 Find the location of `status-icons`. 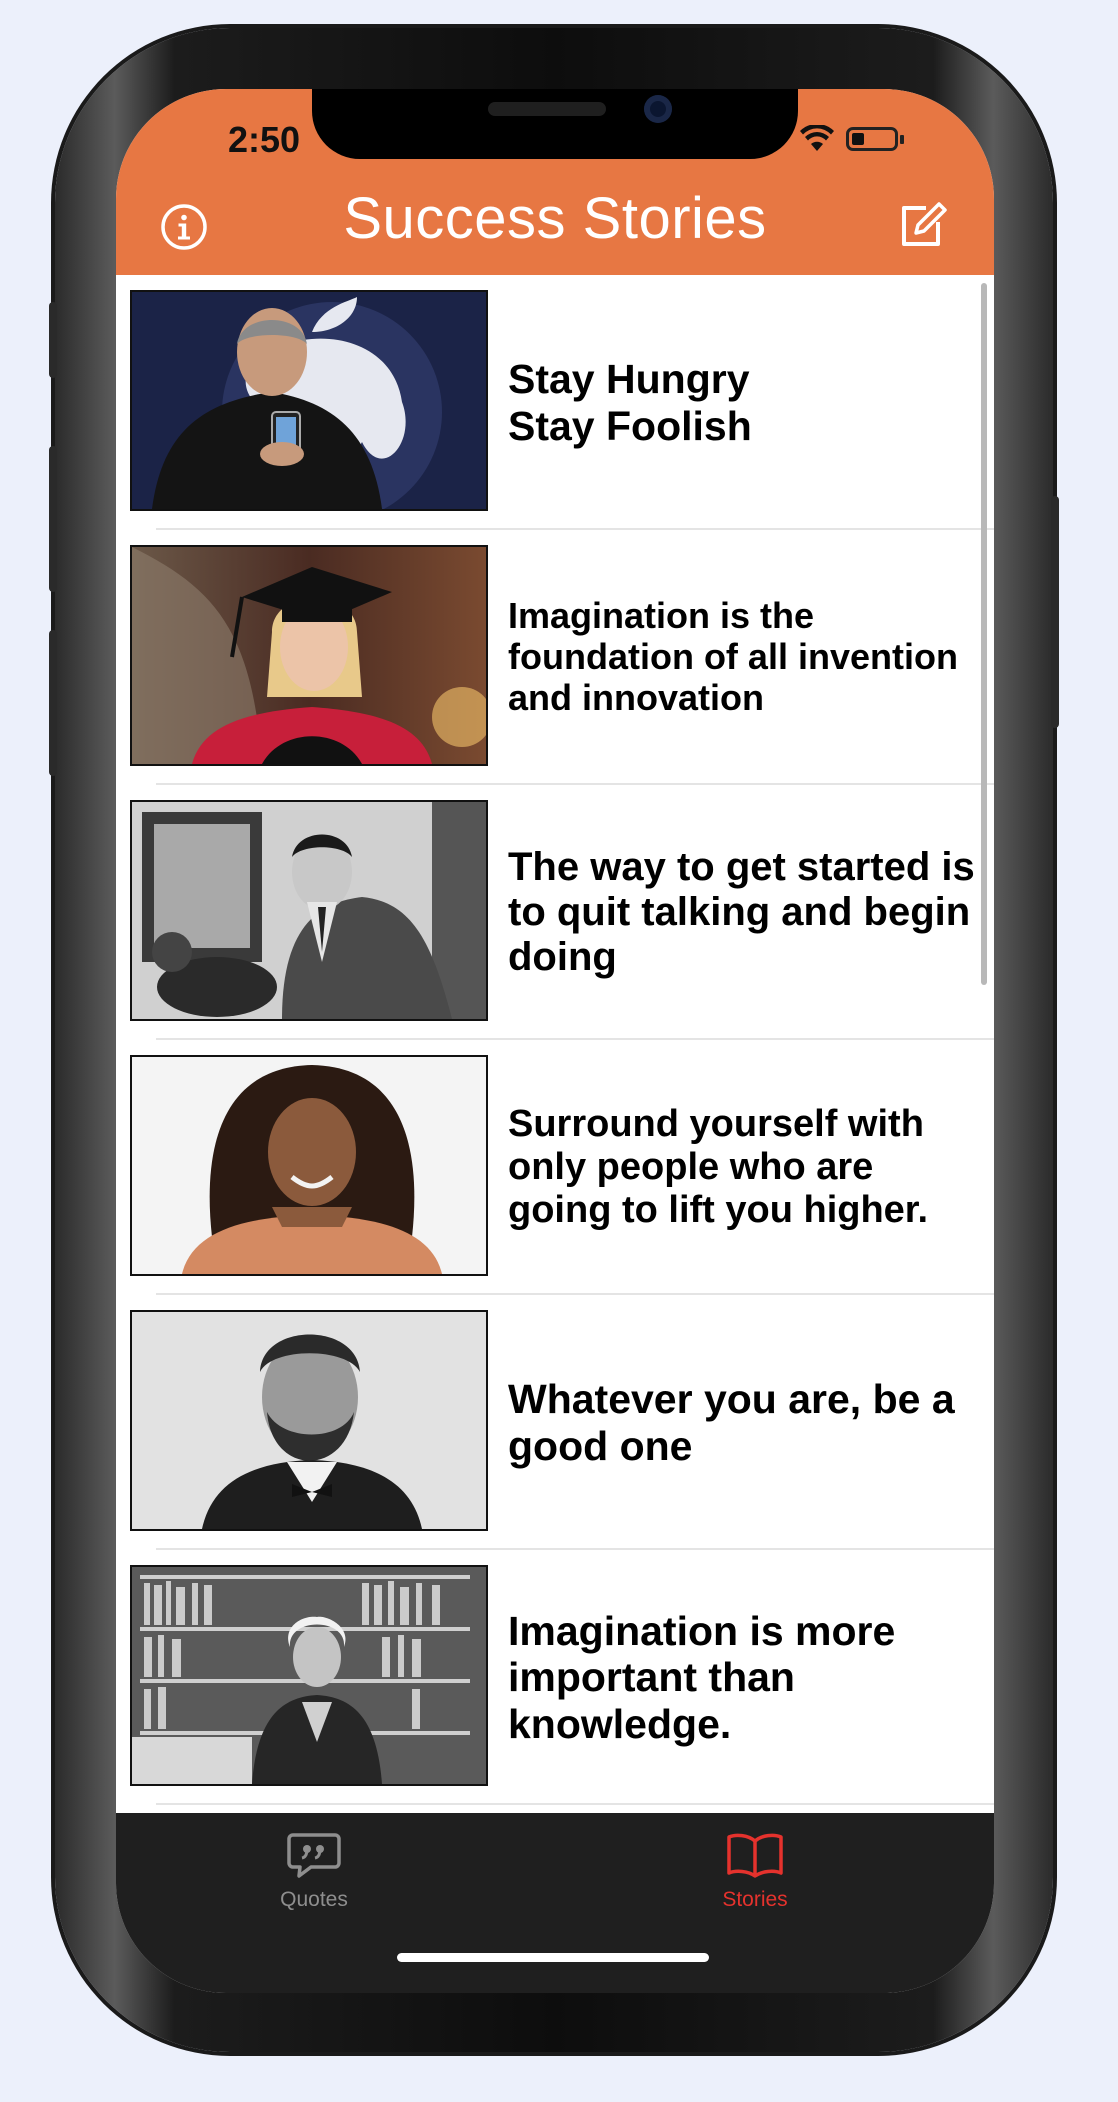

status-icons is located at coordinates (851, 141).